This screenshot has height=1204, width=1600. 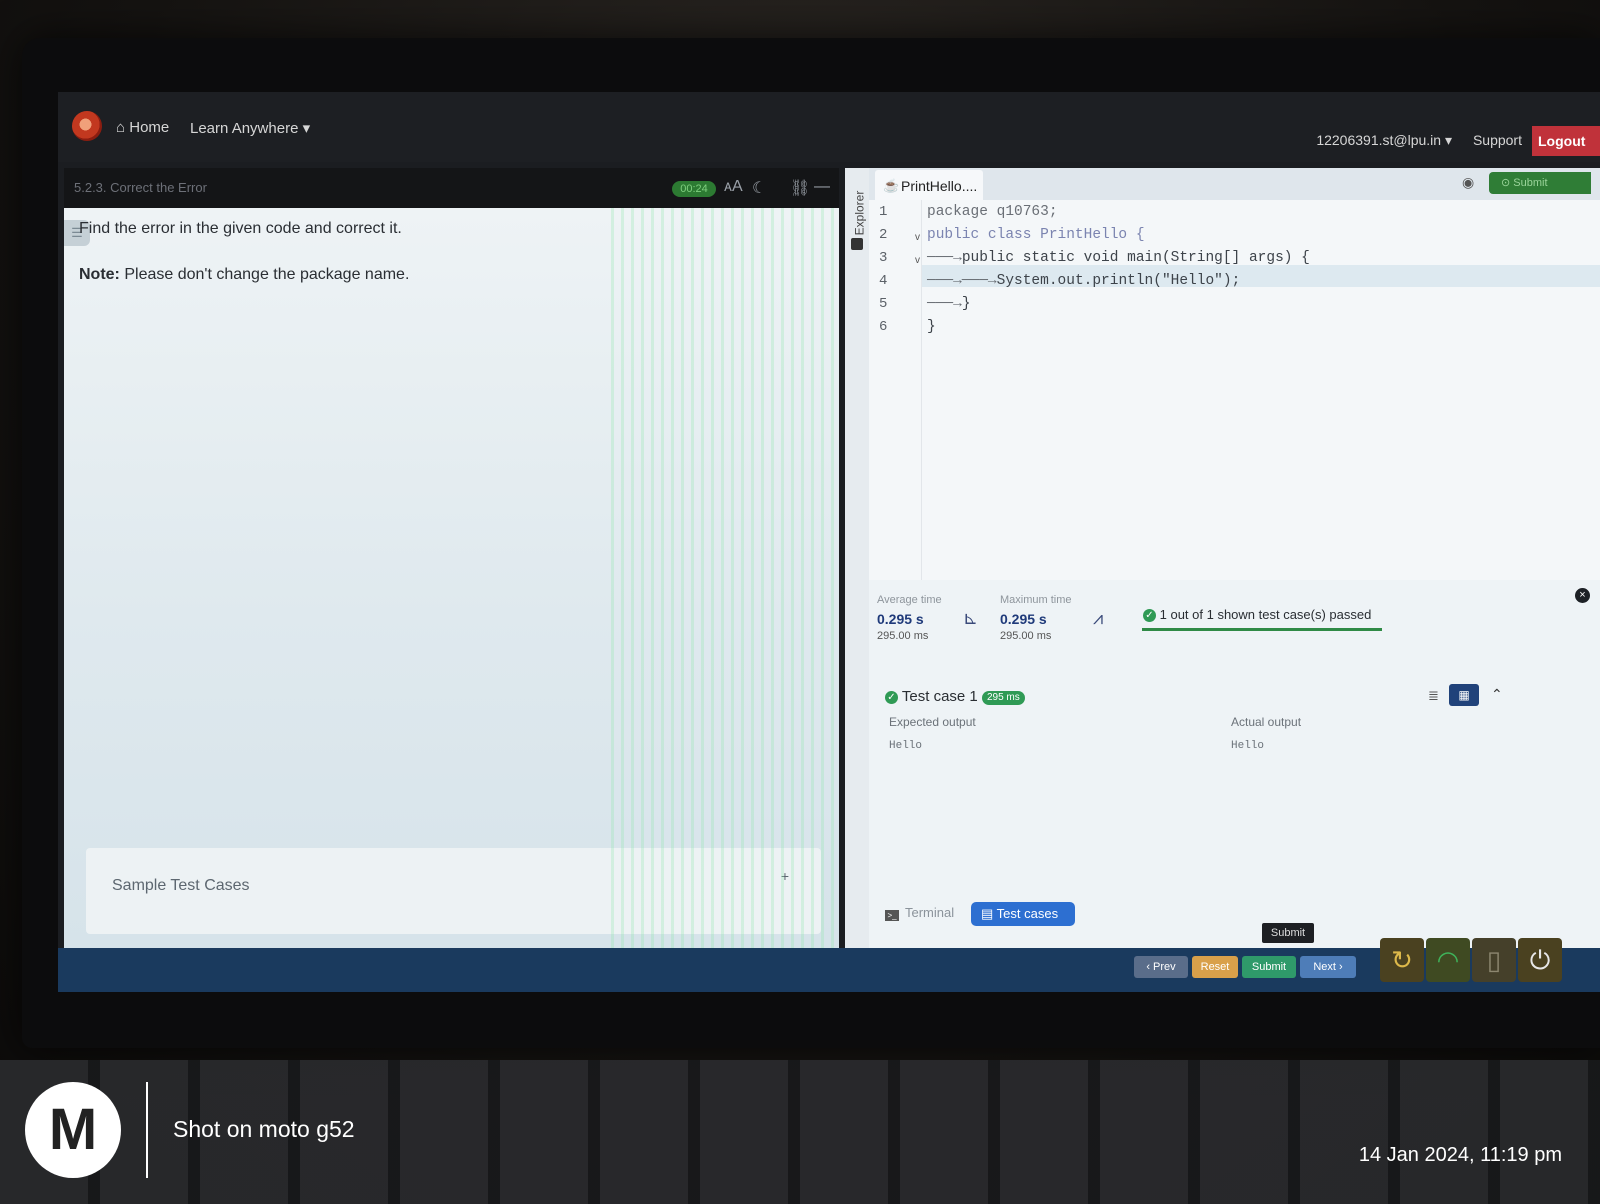 I want to click on max-time-label: Maximum time, so click(x=1036, y=600).